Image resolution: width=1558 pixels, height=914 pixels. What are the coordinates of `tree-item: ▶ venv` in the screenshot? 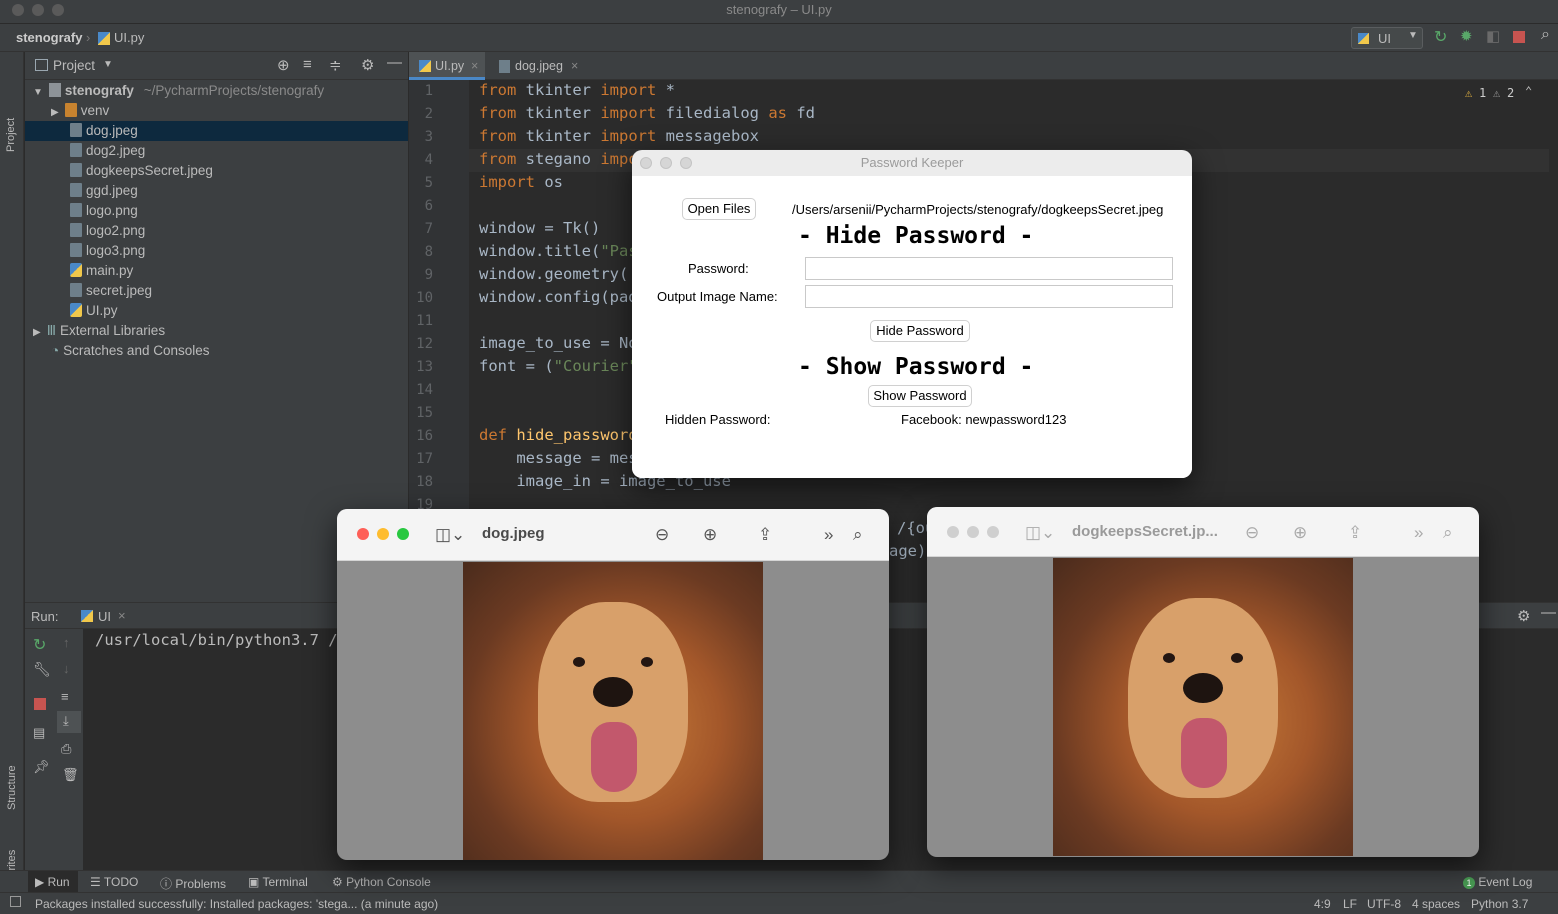 It's located at (216, 111).